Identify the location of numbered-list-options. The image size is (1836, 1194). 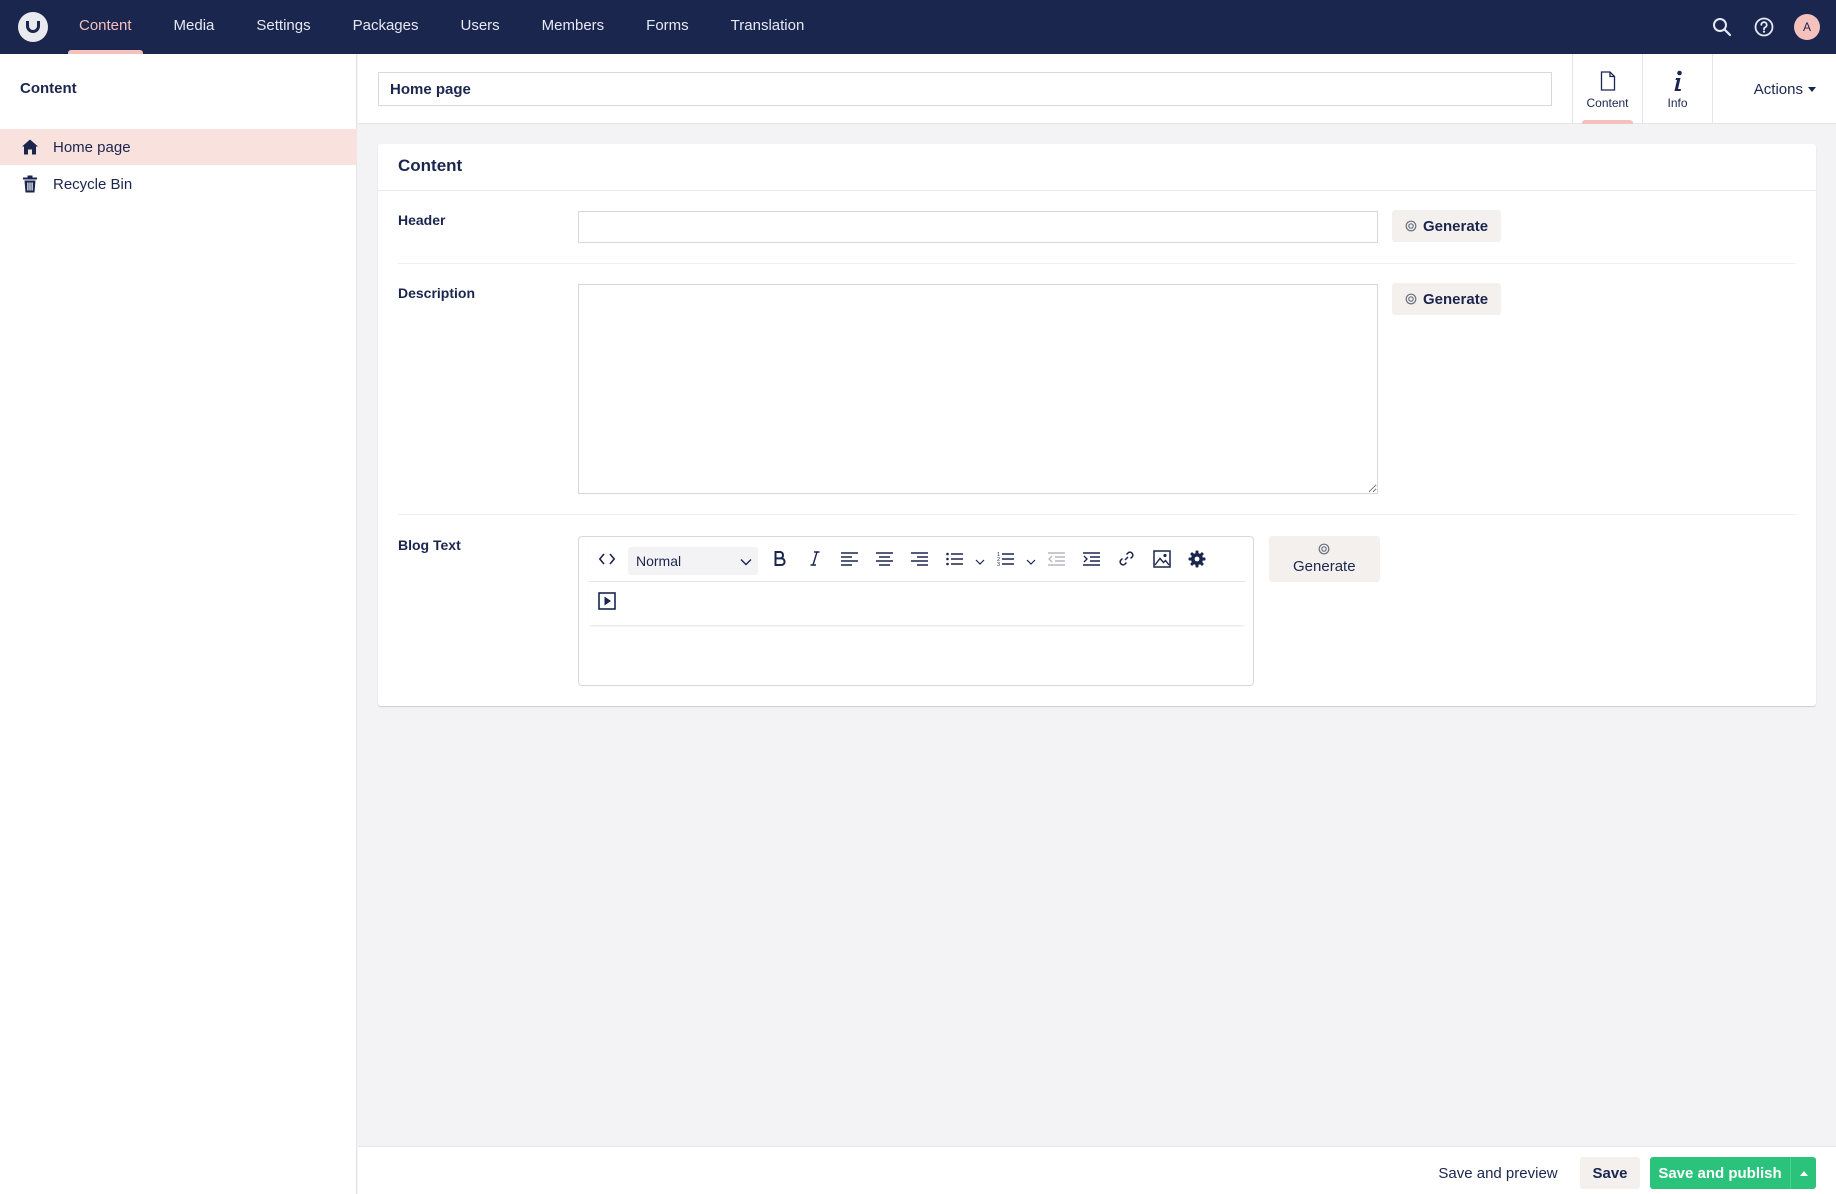
(1031, 561).